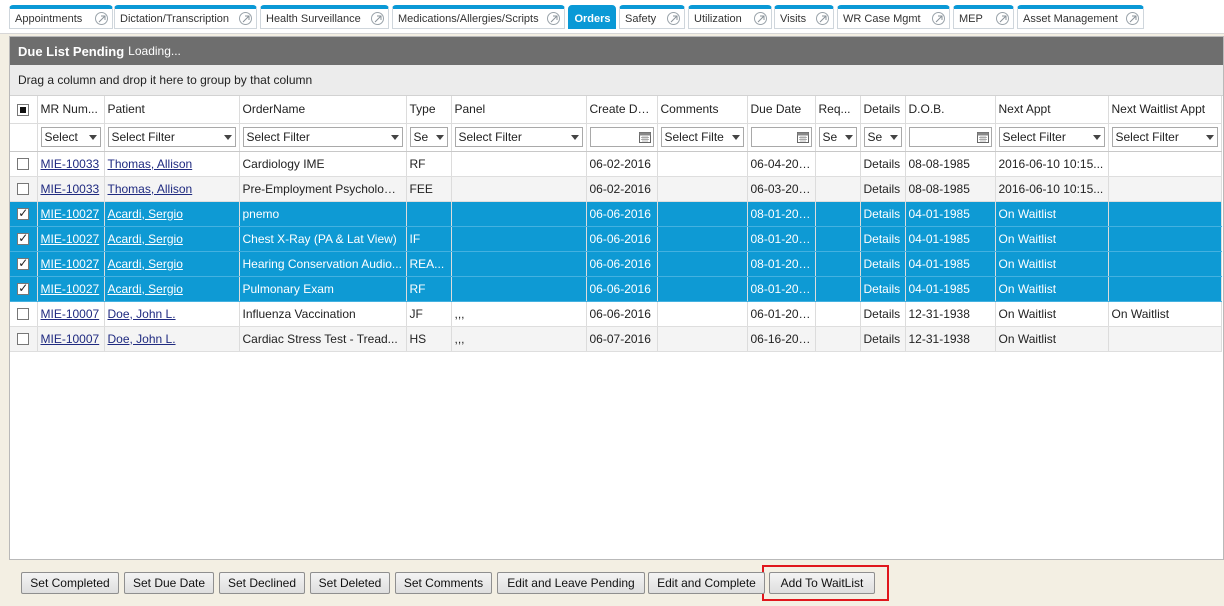 Image resolution: width=1224 pixels, height=606 pixels. Describe the element at coordinates (652, 17) in the screenshot. I see `tab-safety: Safety` at that location.